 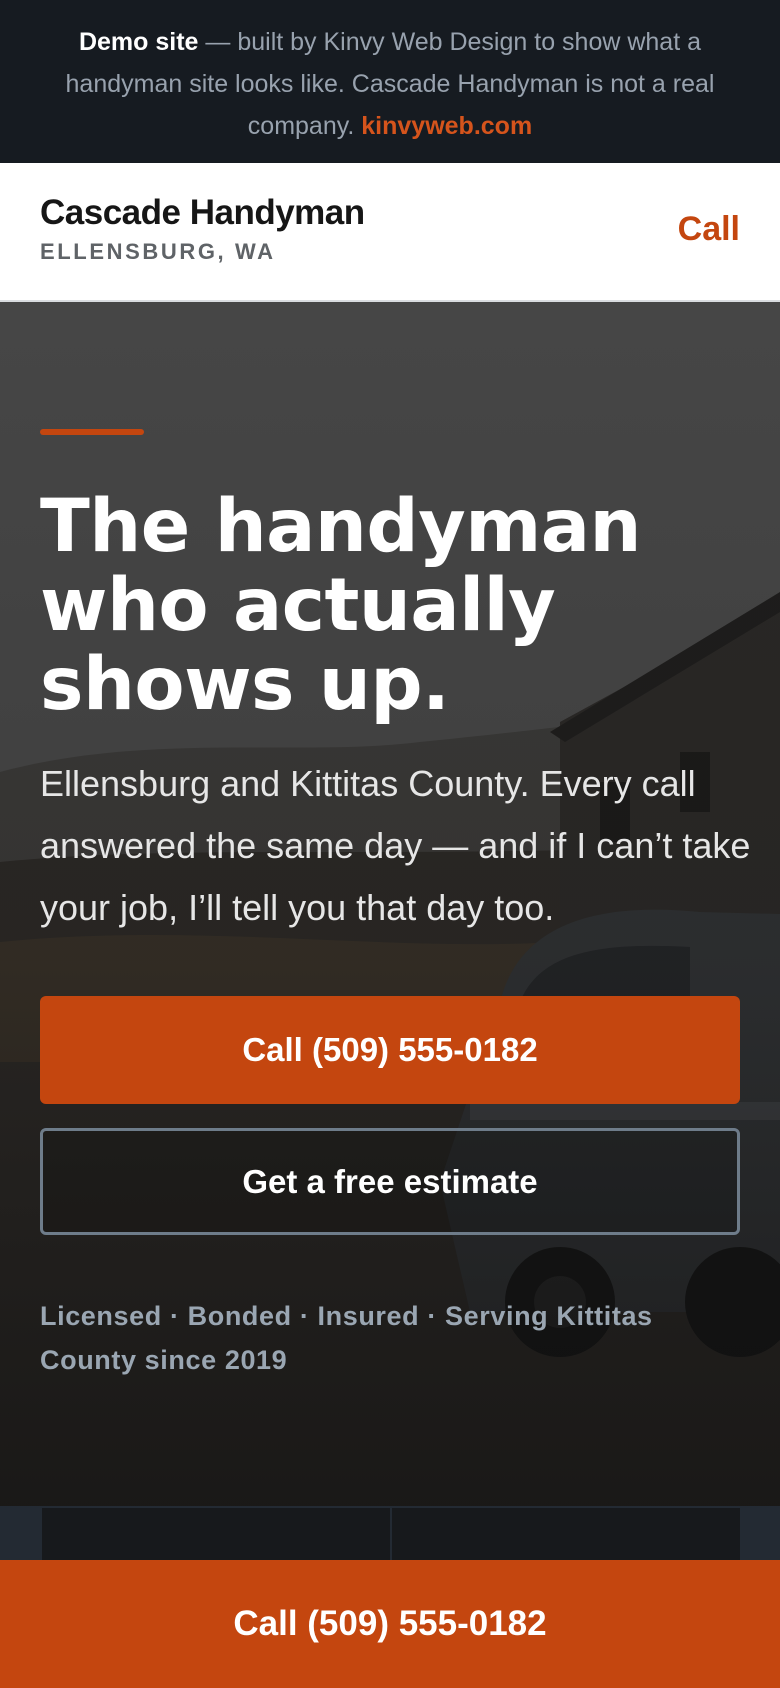 What do you see at coordinates (202, 213) in the screenshot?
I see `brand-name: Cascade Handyman` at bounding box center [202, 213].